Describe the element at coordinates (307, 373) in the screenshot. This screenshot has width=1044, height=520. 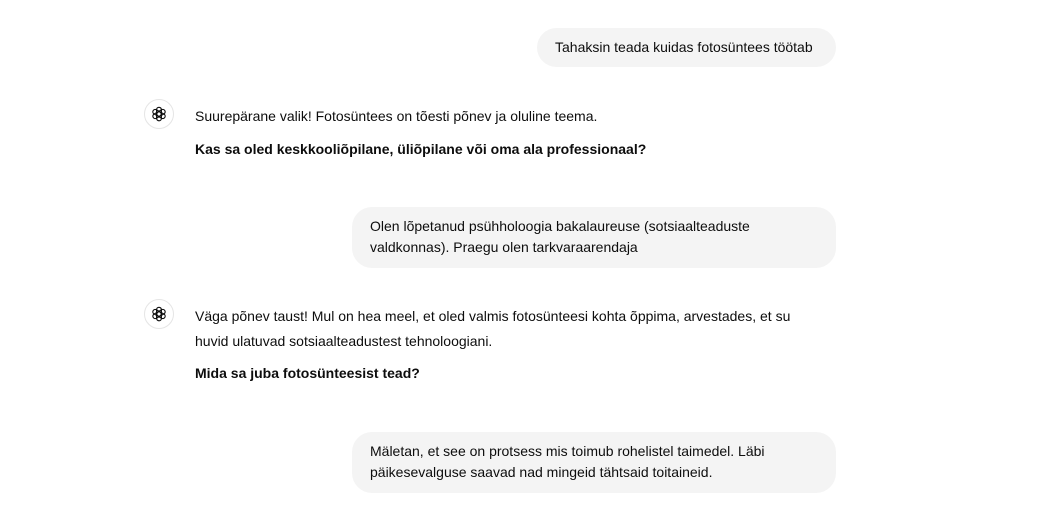
I see `assistant-question: Mida sa juba fotosünteesist tead?` at that location.